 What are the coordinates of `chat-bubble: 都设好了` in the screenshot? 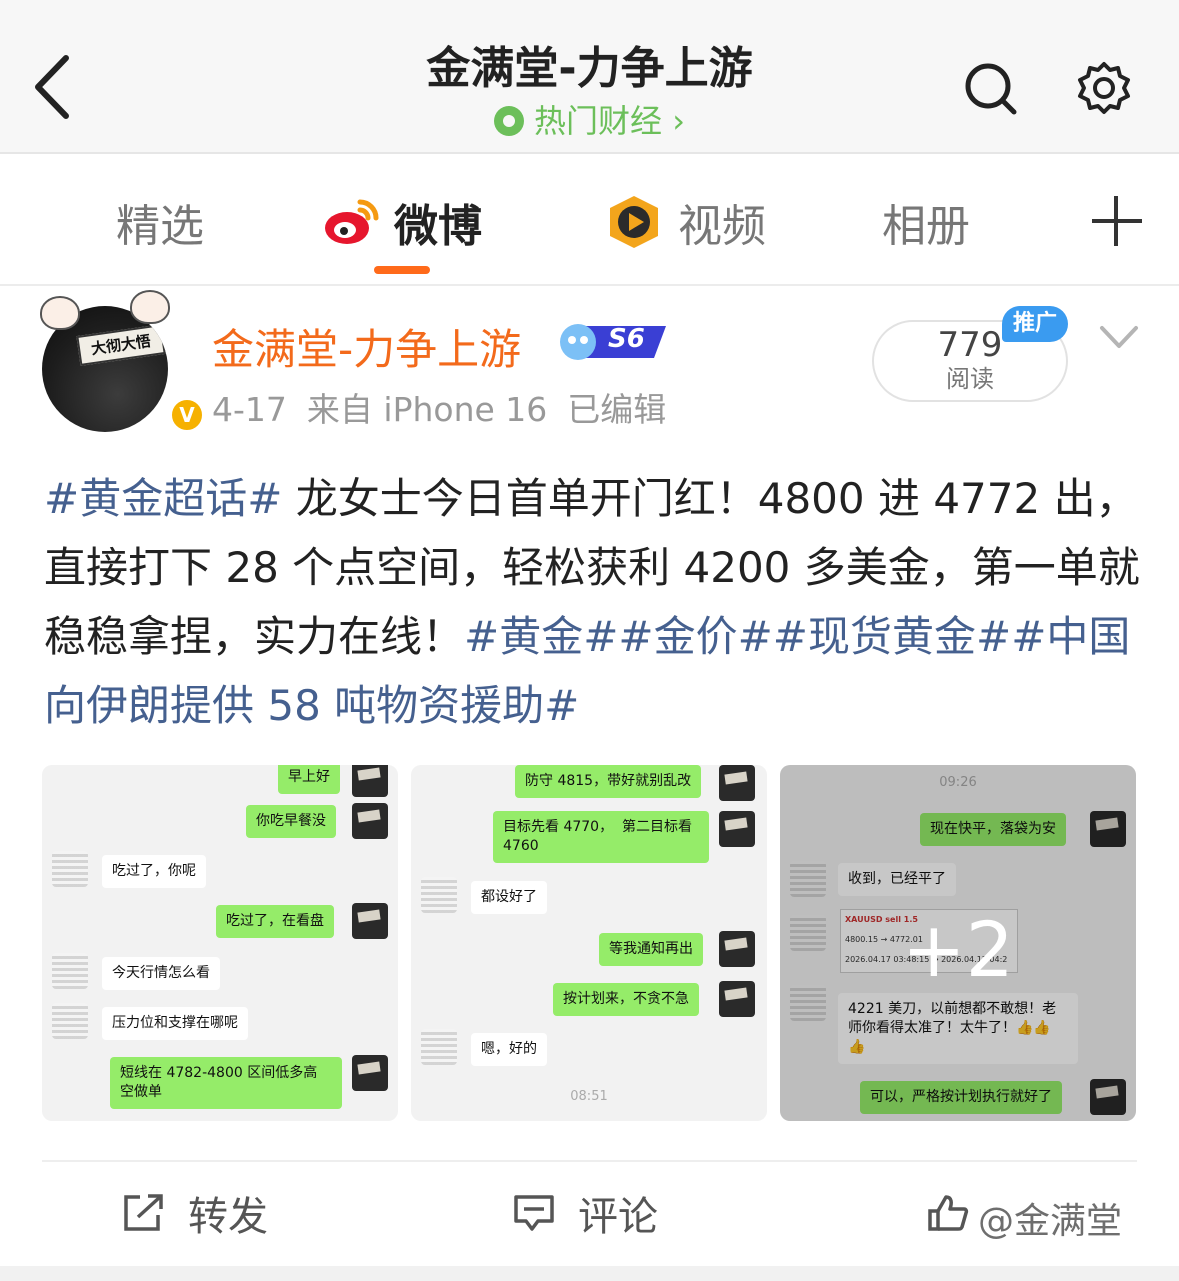 It's located at (509, 897).